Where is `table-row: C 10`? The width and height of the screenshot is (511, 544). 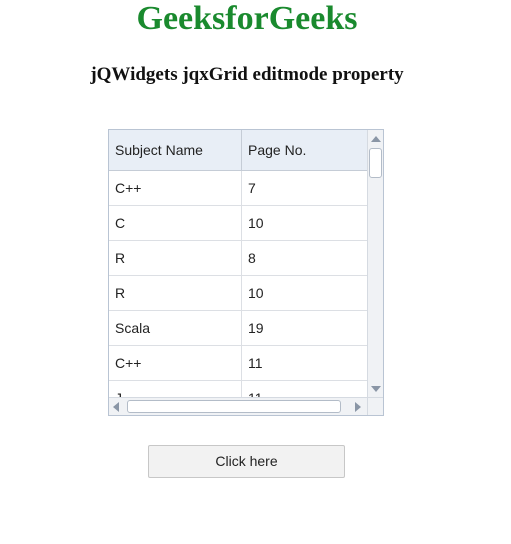
table-row: C 10 is located at coordinates (238, 223).